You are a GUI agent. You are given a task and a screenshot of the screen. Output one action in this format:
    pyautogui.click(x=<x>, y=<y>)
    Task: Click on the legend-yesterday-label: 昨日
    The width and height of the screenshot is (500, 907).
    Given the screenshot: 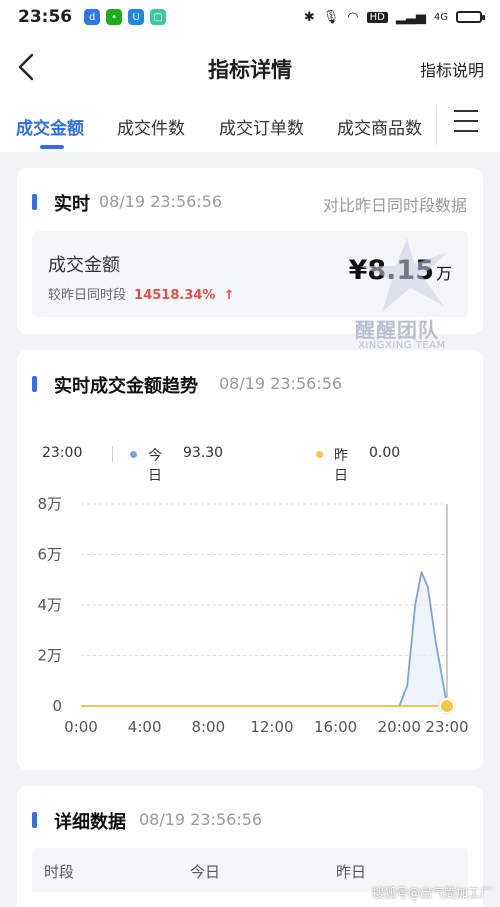 What is the action you would take?
    pyautogui.click(x=341, y=466)
    